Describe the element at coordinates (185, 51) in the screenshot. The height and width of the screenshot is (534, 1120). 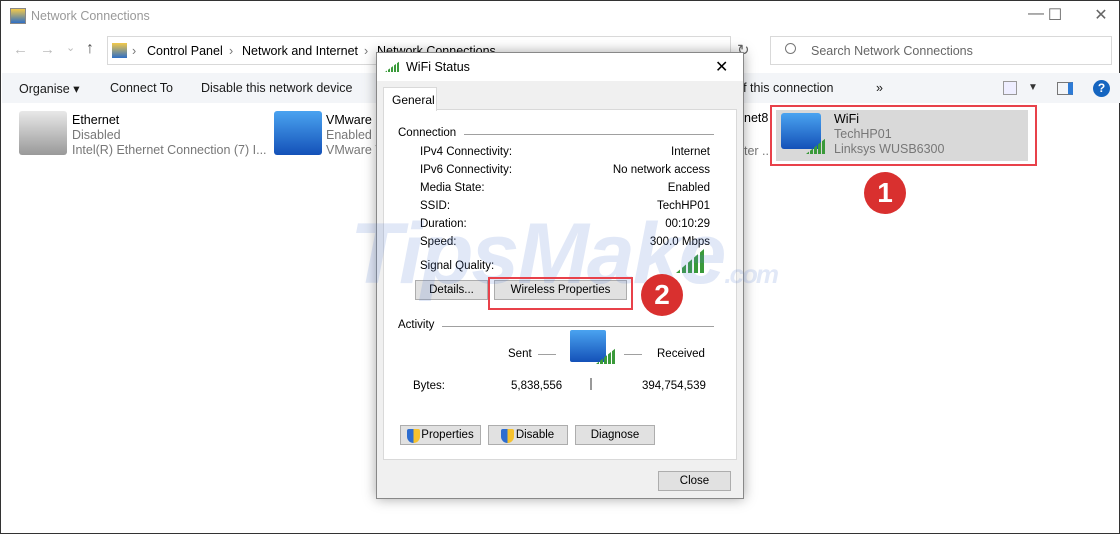
I see `breadcrumb-control-panel: Control Panel` at that location.